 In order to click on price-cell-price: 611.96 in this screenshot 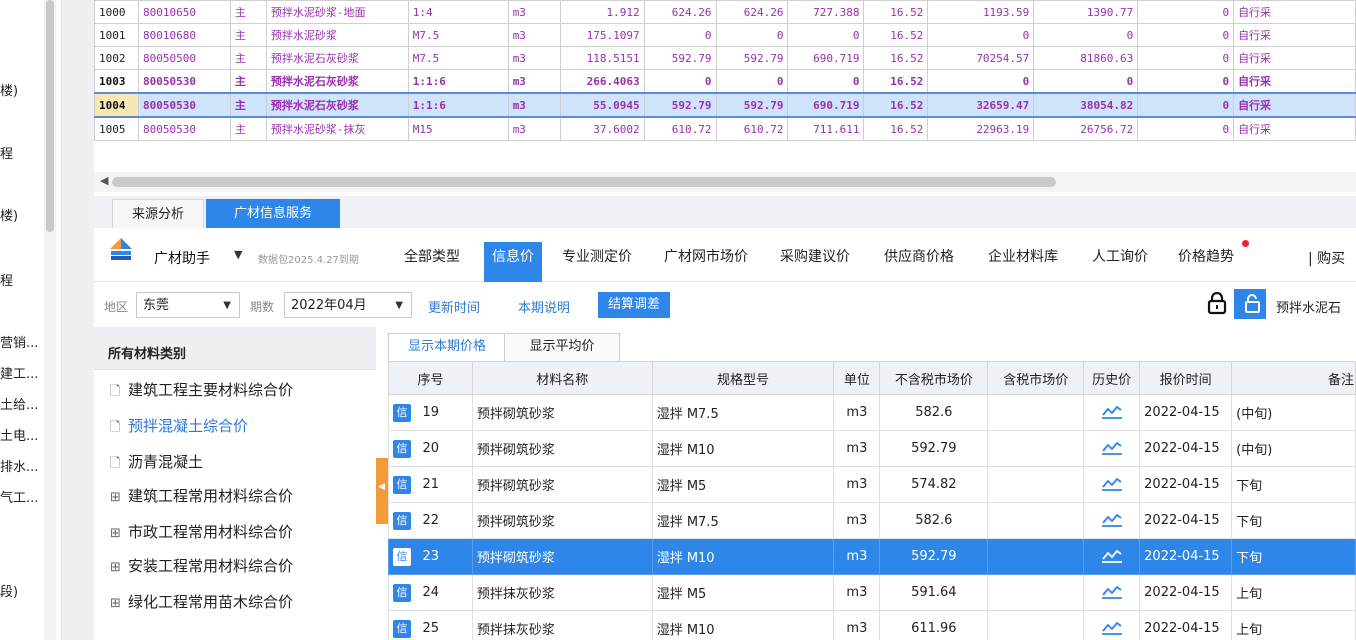, I will do `click(934, 625)`.